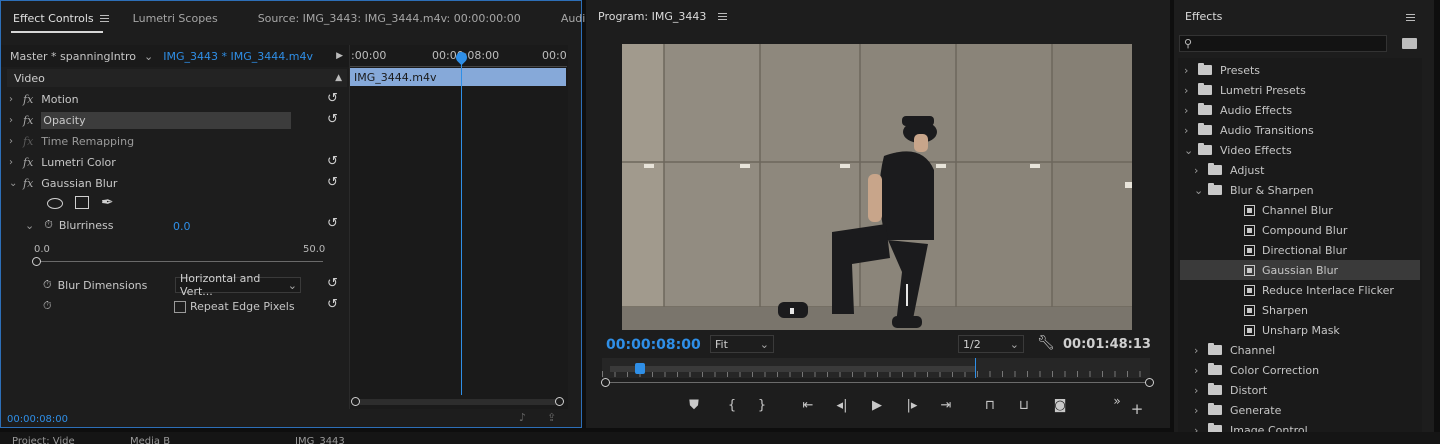 Image resolution: width=1440 pixels, height=444 pixels. Describe the element at coordinates (82, 202) in the screenshot. I see `rectangle-mask-icon` at that location.